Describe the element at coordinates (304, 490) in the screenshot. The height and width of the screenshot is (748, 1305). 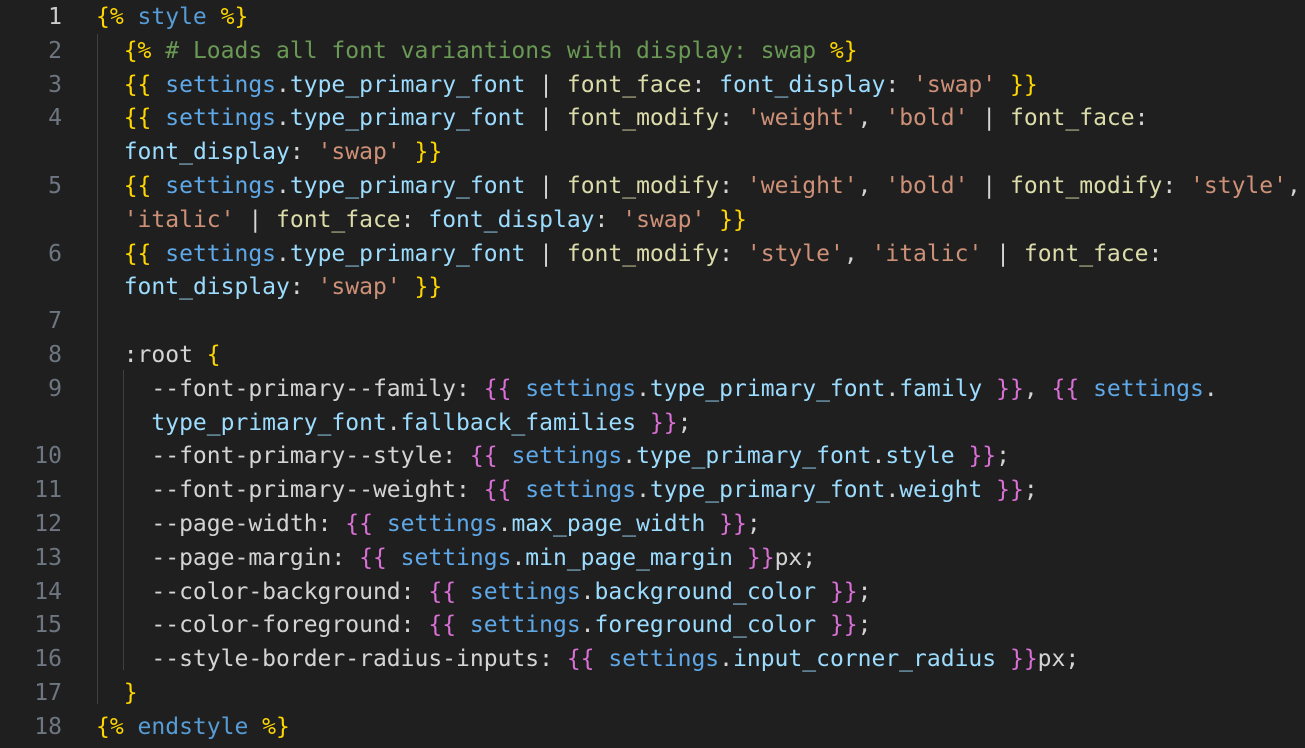
I see `code-token: --font-primary--weight` at that location.